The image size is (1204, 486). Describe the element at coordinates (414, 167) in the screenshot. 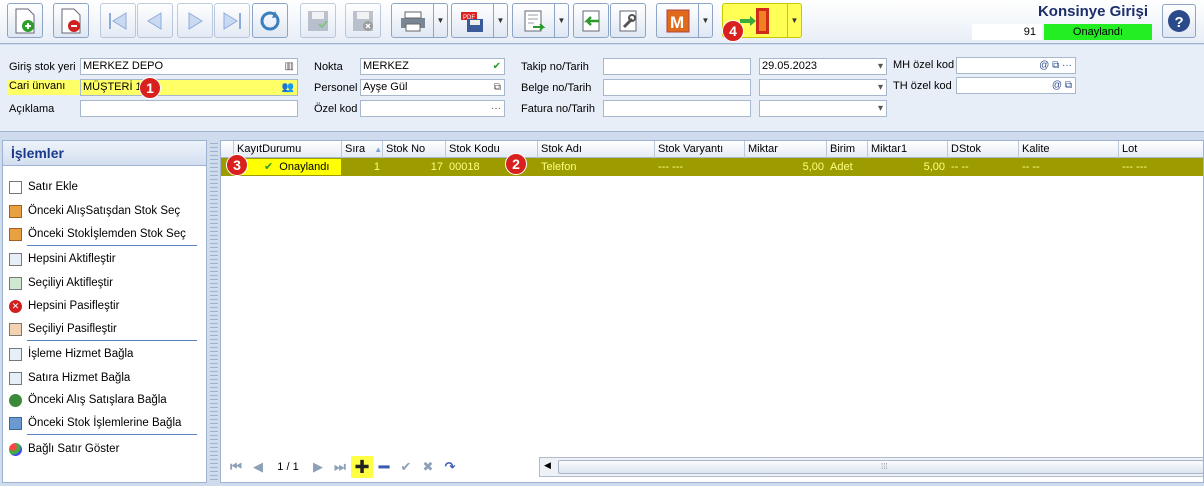

I see `stok-no-cell: 17` at that location.